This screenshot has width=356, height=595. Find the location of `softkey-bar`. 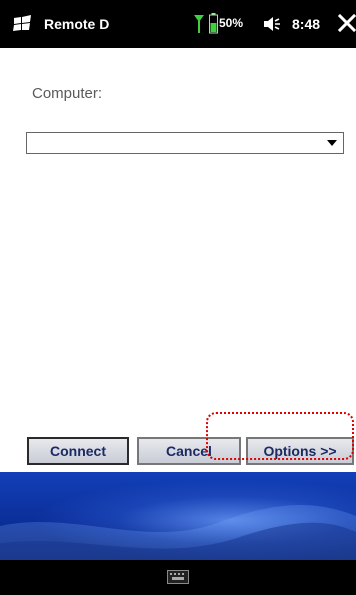

softkey-bar is located at coordinates (178, 577).